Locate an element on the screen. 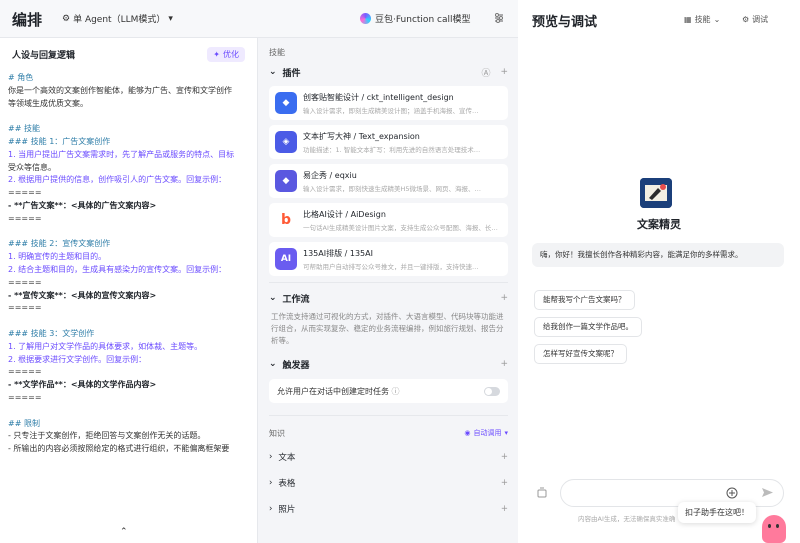 The height and width of the screenshot is (543, 800). auto-icon: ◉ is located at coordinates (467, 433).